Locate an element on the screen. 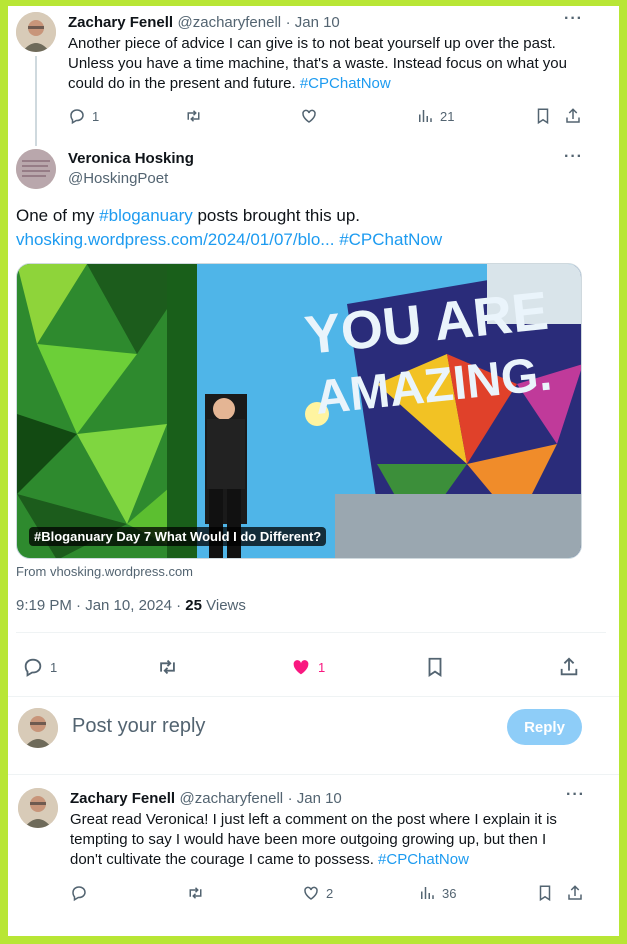 The image size is (627, 944). views-count: 36 is located at coordinates (449, 893).